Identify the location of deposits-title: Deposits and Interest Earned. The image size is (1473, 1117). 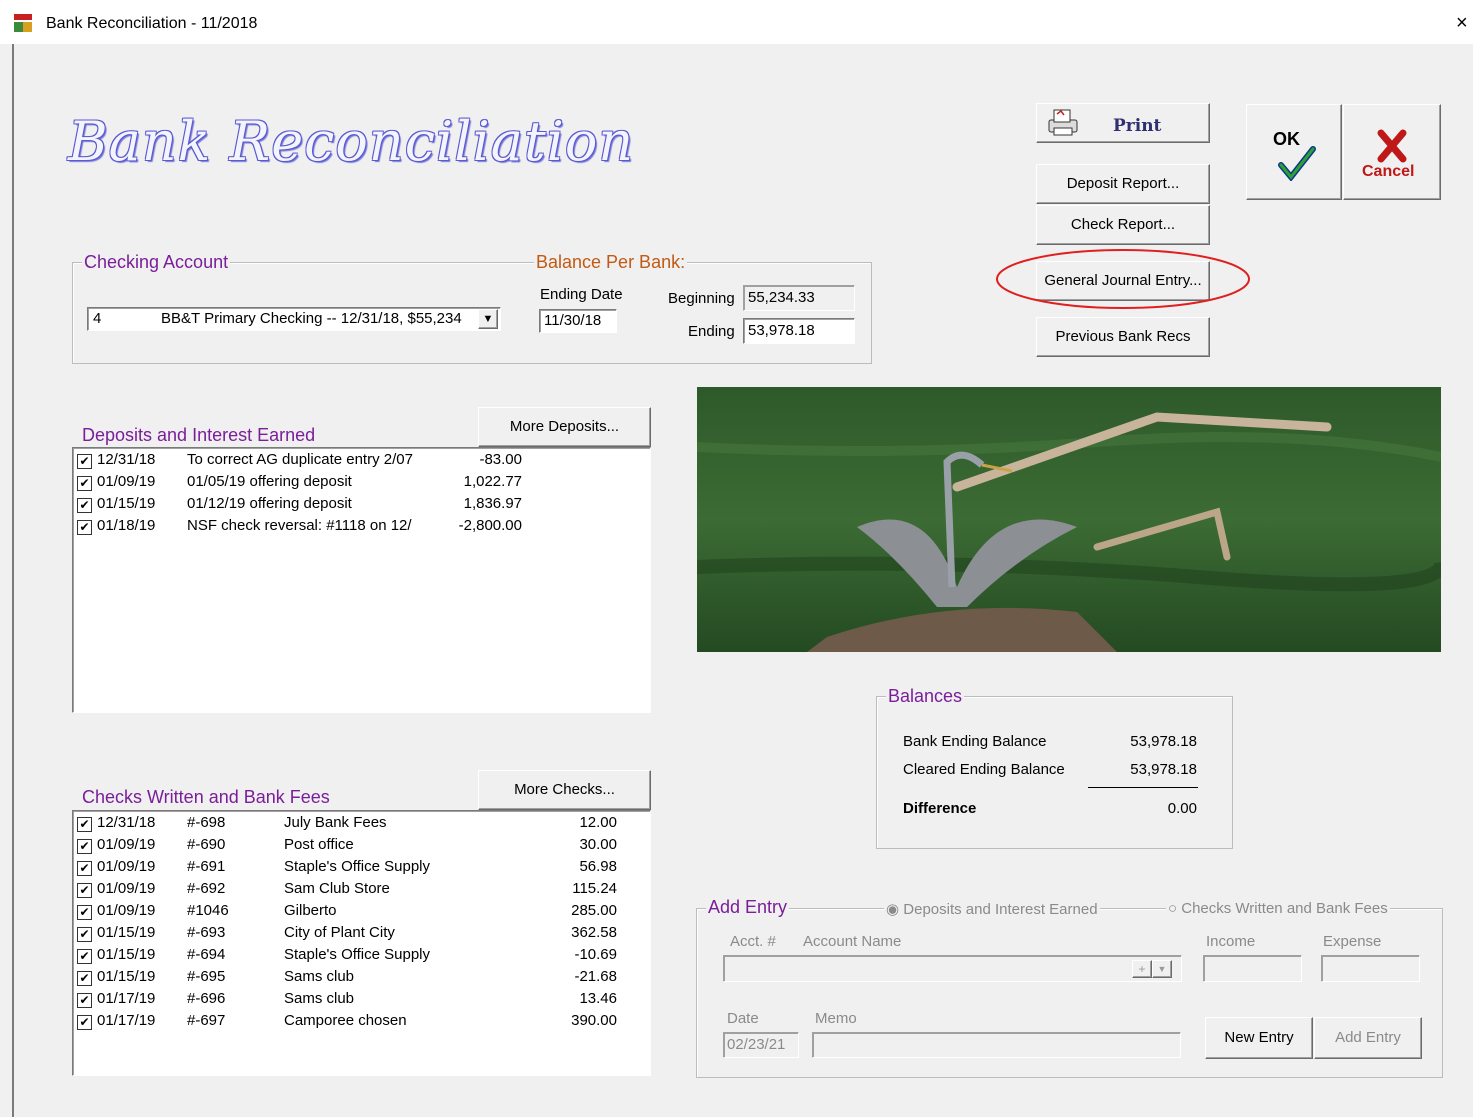
(199, 435).